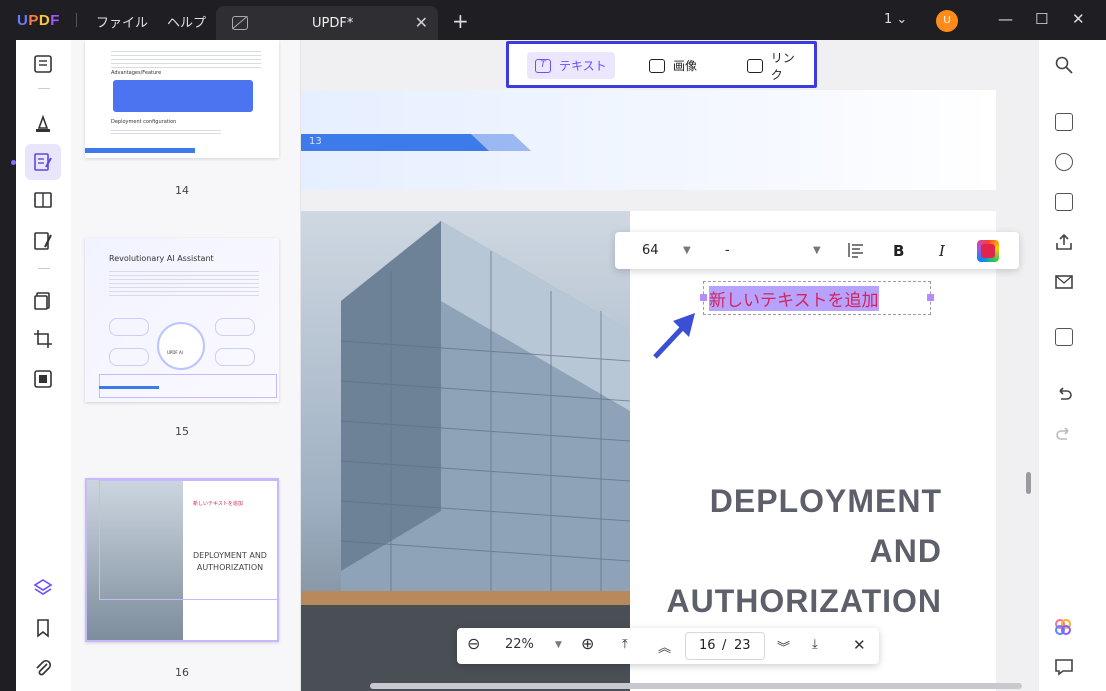 The image size is (1106, 691). What do you see at coordinates (473, 643) in the screenshot?
I see `zoom-out-icon: ⊖` at bounding box center [473, 643].